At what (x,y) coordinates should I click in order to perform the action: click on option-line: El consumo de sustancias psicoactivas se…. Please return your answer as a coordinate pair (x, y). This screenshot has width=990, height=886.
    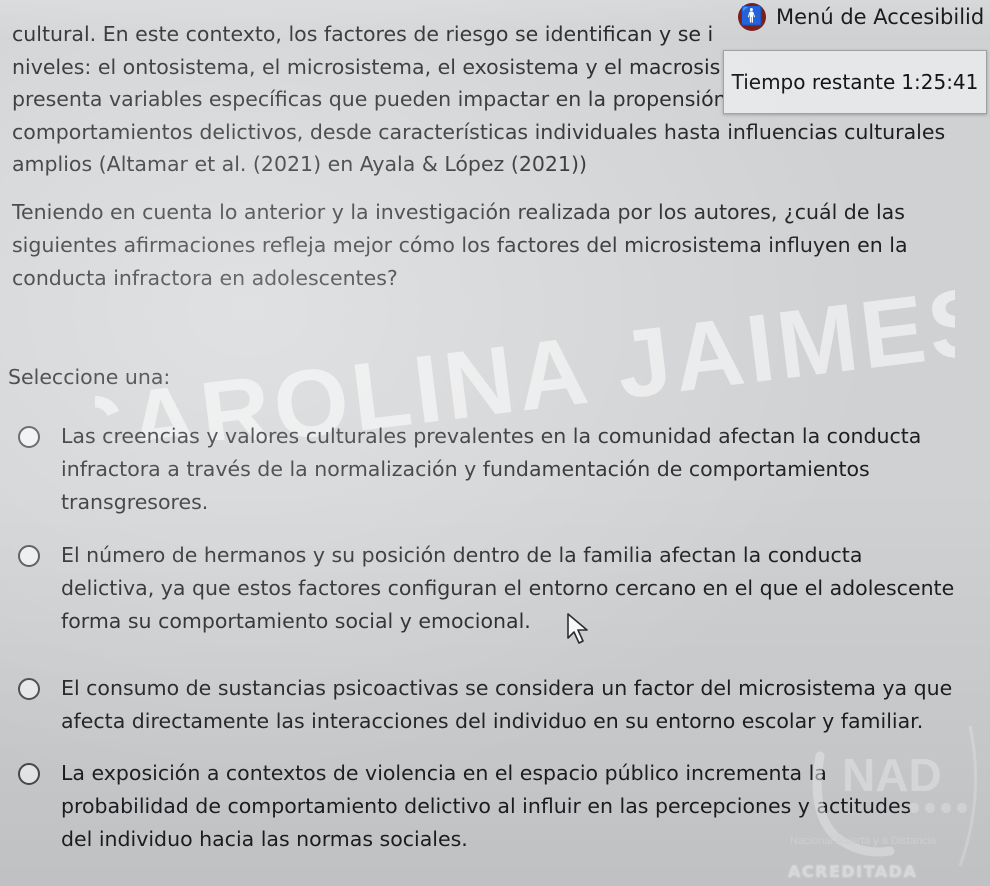
    Looking at the image, I should click on (507, 688).